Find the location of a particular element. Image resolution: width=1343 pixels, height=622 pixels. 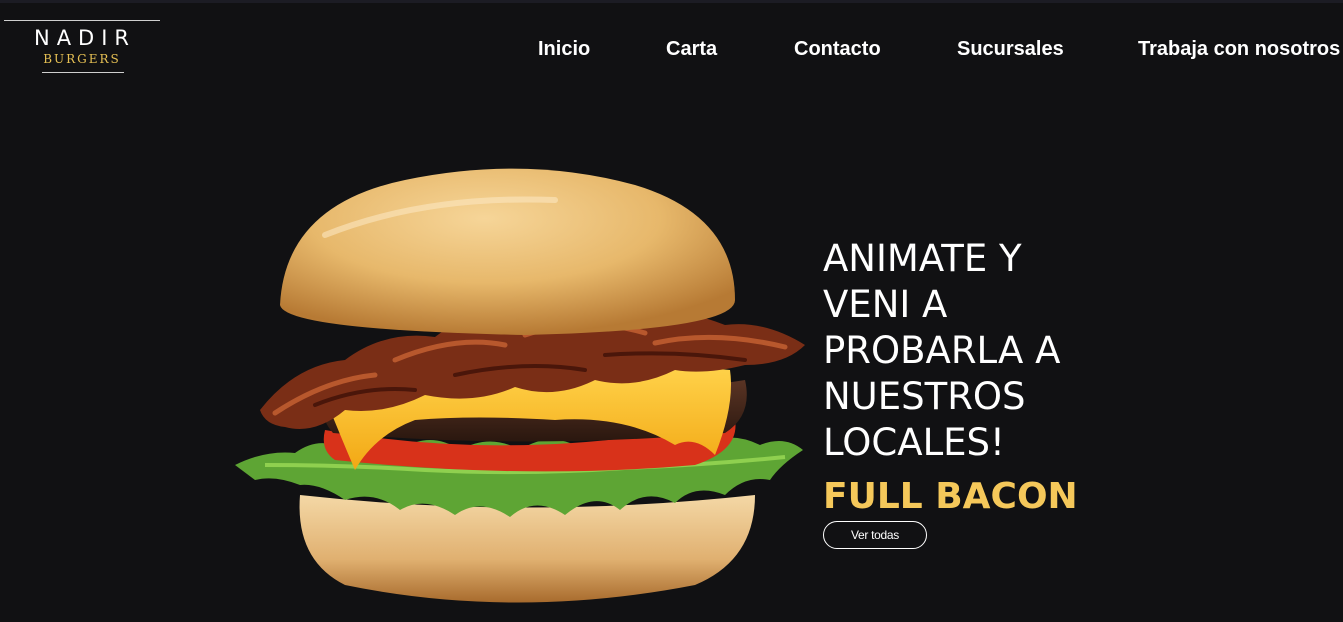

nav-item-trabaja: Trabaja con nosotros is located at coordinates (1239, 49).